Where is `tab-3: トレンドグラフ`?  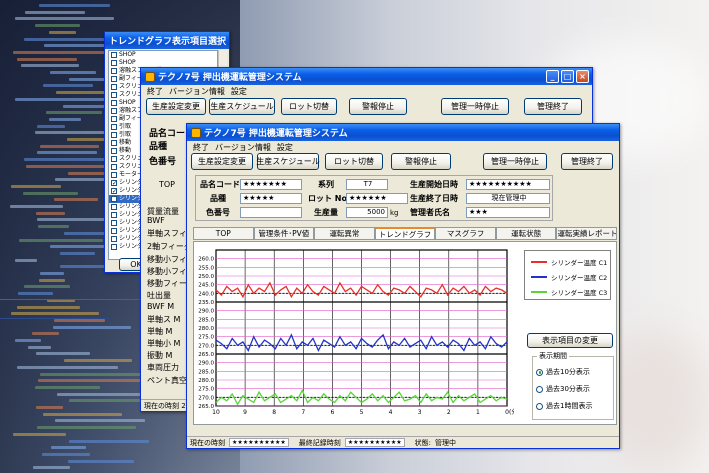
tab-3: トレンドグラフ is located at coordinates (405, 233).